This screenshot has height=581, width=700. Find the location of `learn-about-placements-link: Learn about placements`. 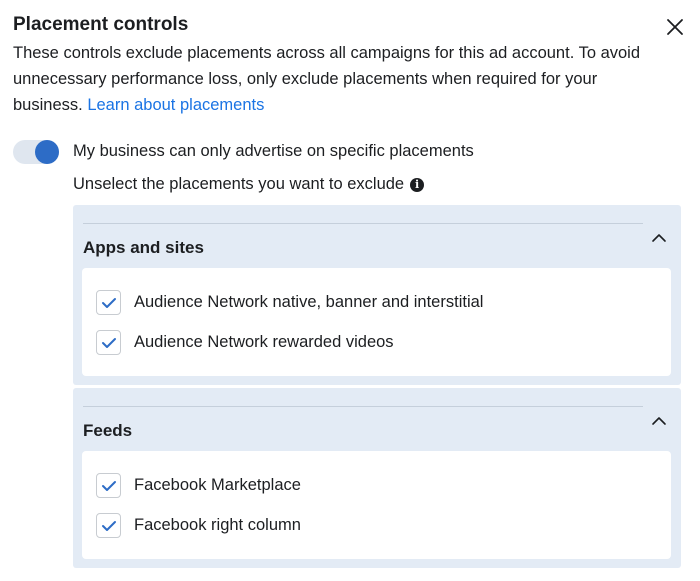

learn-about-placements-link: Learn about placements is located at coordinates (175, 105).